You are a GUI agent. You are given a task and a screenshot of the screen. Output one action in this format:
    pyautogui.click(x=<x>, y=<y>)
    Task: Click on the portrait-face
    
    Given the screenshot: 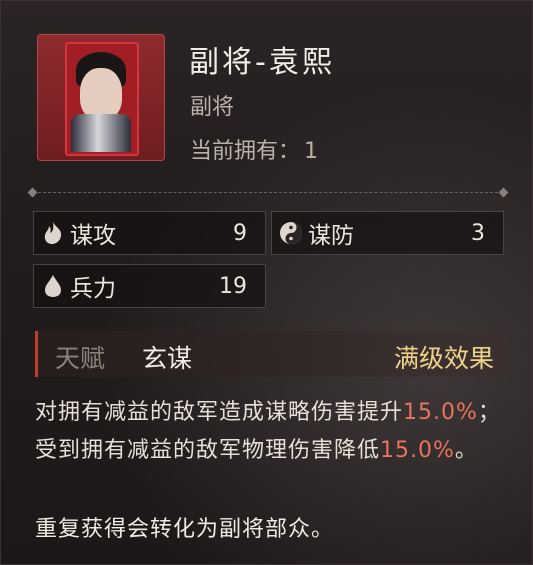 What is the action you would take?
    pyautogui.click(x=101, y=94)
    